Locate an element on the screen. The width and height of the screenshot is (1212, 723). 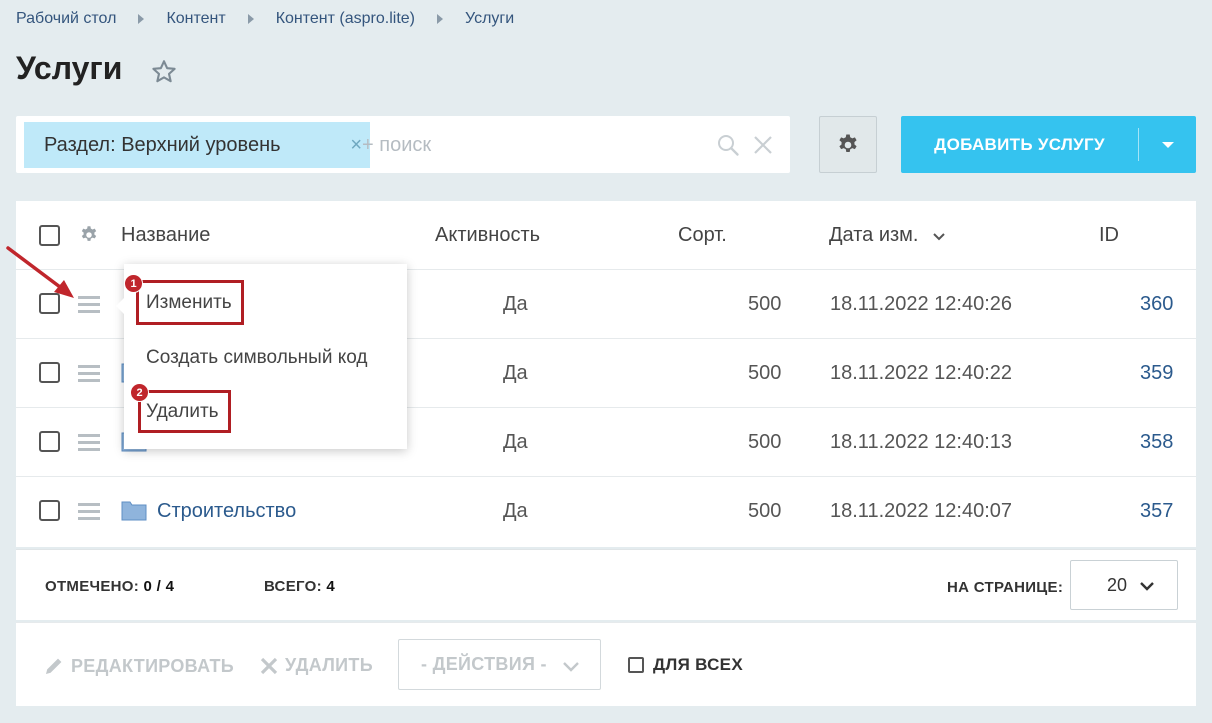
checked-count: ОТМЕЧЕНО: 0 / 4 is located at coordinates (109, 586).